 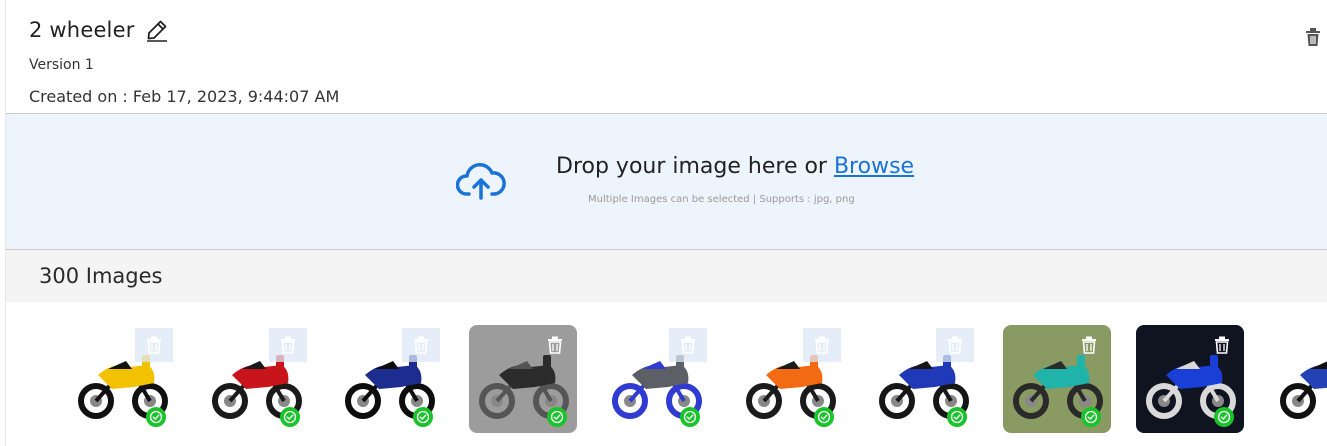 What do you see at coordinates (82, 30) in the screenshot?
I see `dataset-title: 2 wheeler` at bounding box center [82, 30].